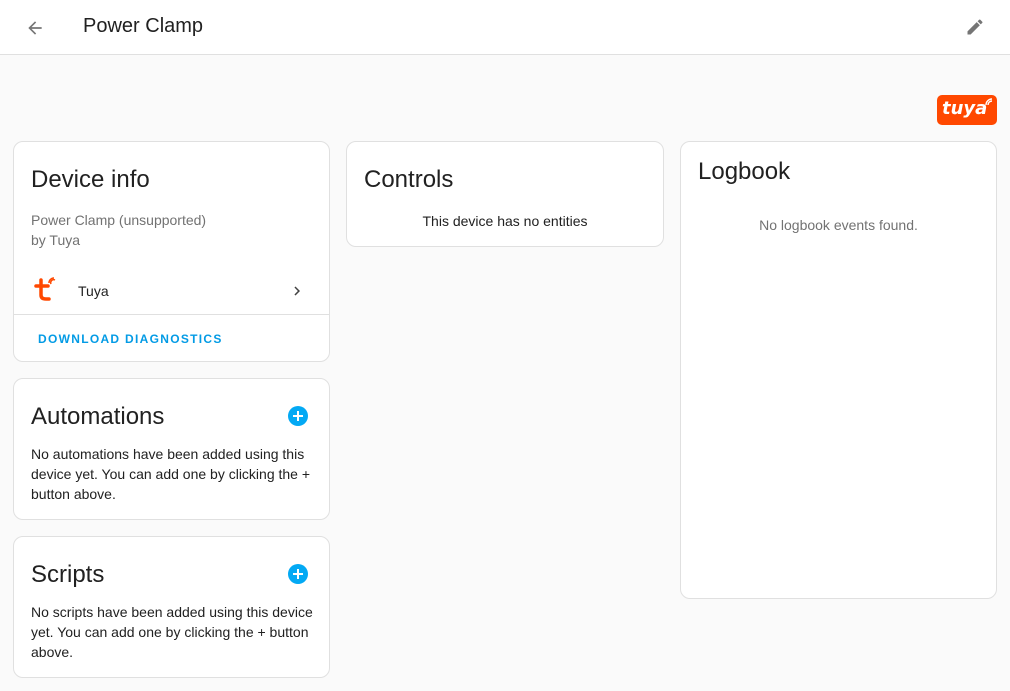 This screenshot has width=1010, height=691. I want to click on device-model: Power Clamp (unsupported), so click(119, 220).